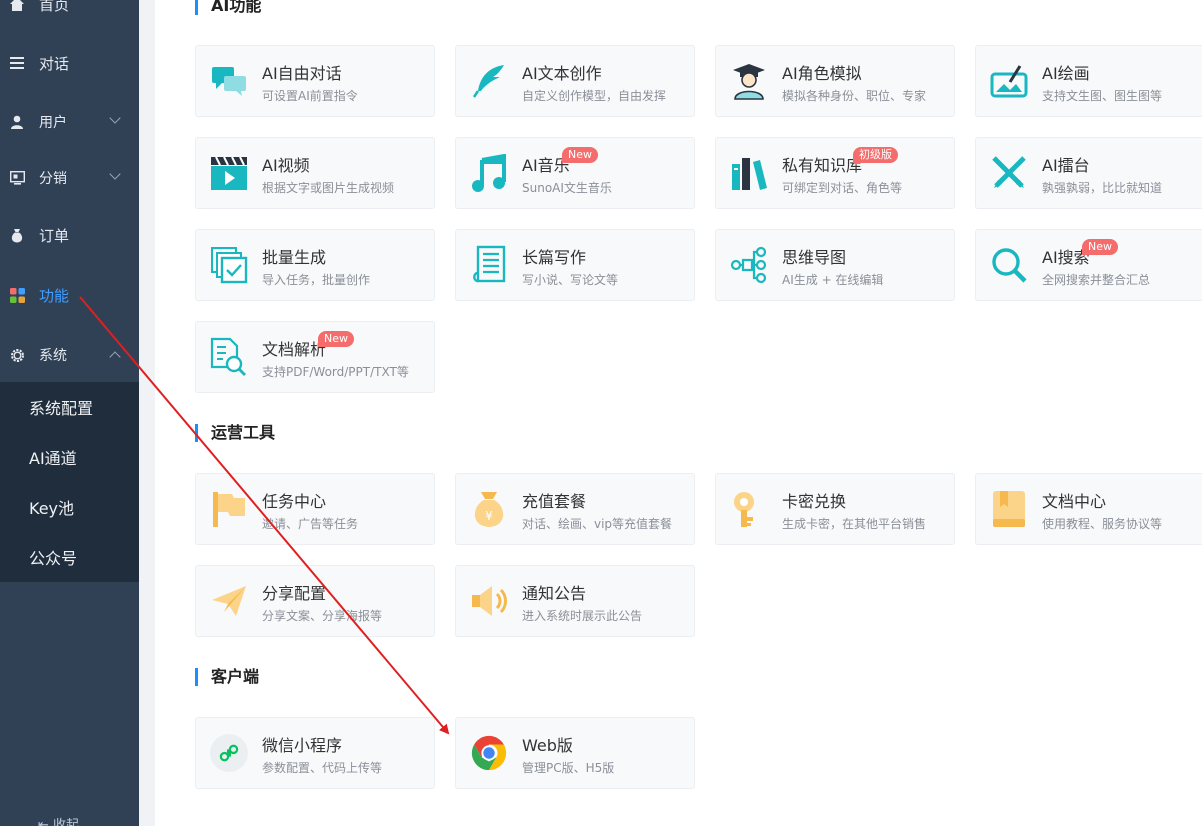 The image size is (1202, 826). What do you see at coordinates (575, 173) in the screenshot?
I see `feature-card-ai-music: AI音乐 SunoAI文生音乐 New` at bounding box center [575, 173].